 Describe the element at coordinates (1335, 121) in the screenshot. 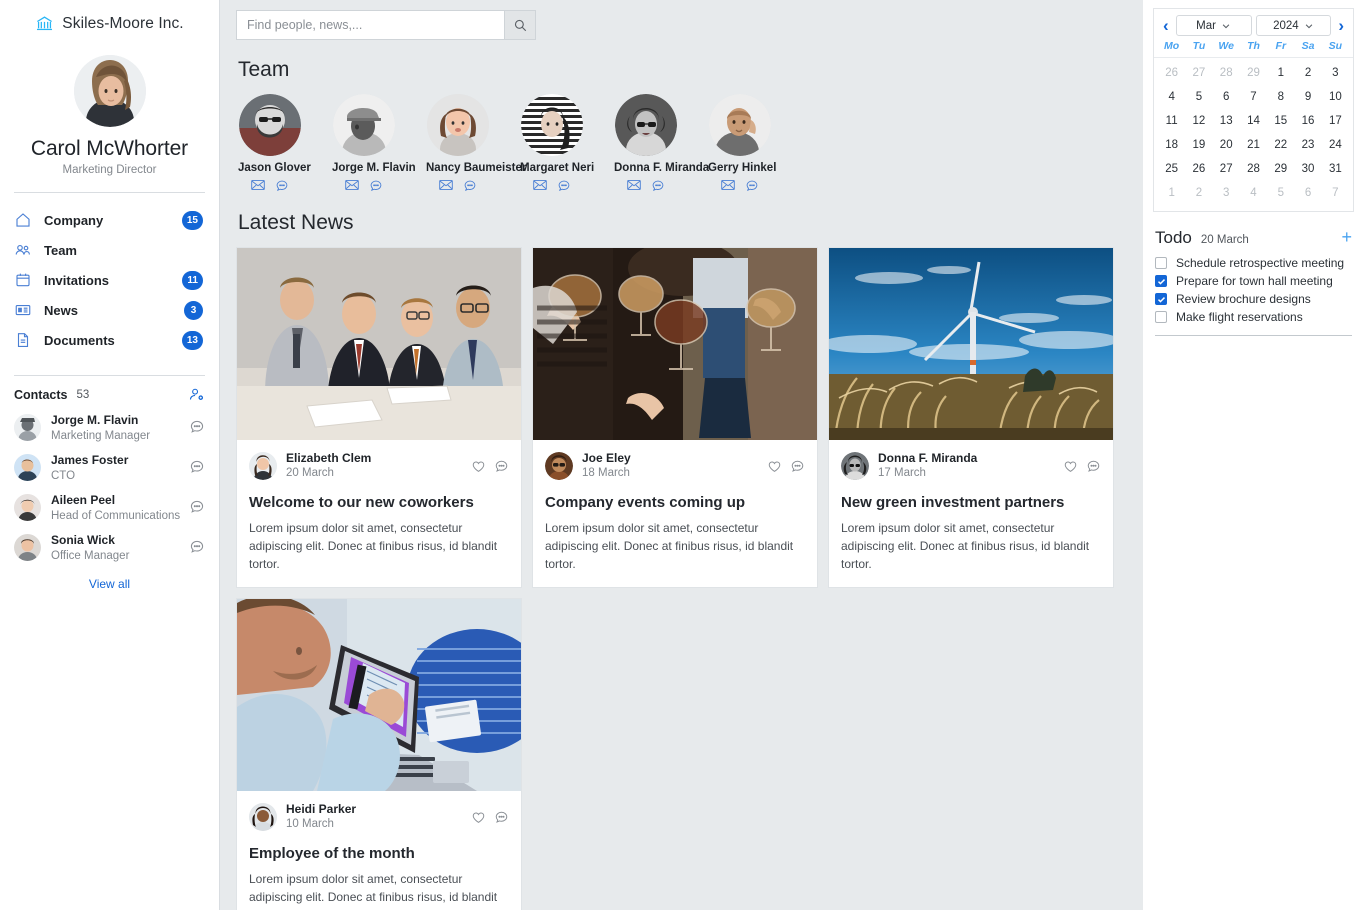

I see `calendar-day: 17` at that location.